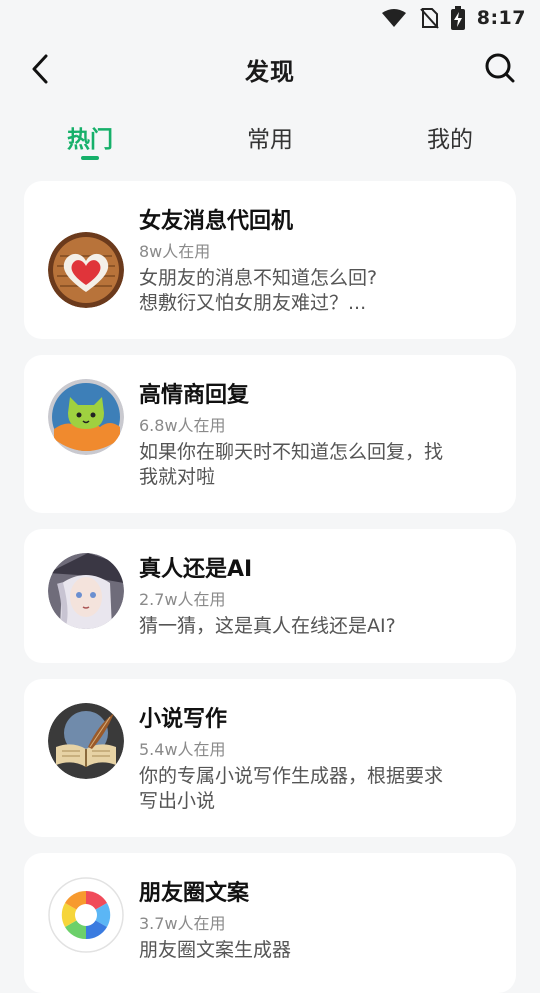  What do you see at coordinates (182, 425) in the screenshot?
I see `usage-count: 6.8w人在用` at bounding box center [182, 425].